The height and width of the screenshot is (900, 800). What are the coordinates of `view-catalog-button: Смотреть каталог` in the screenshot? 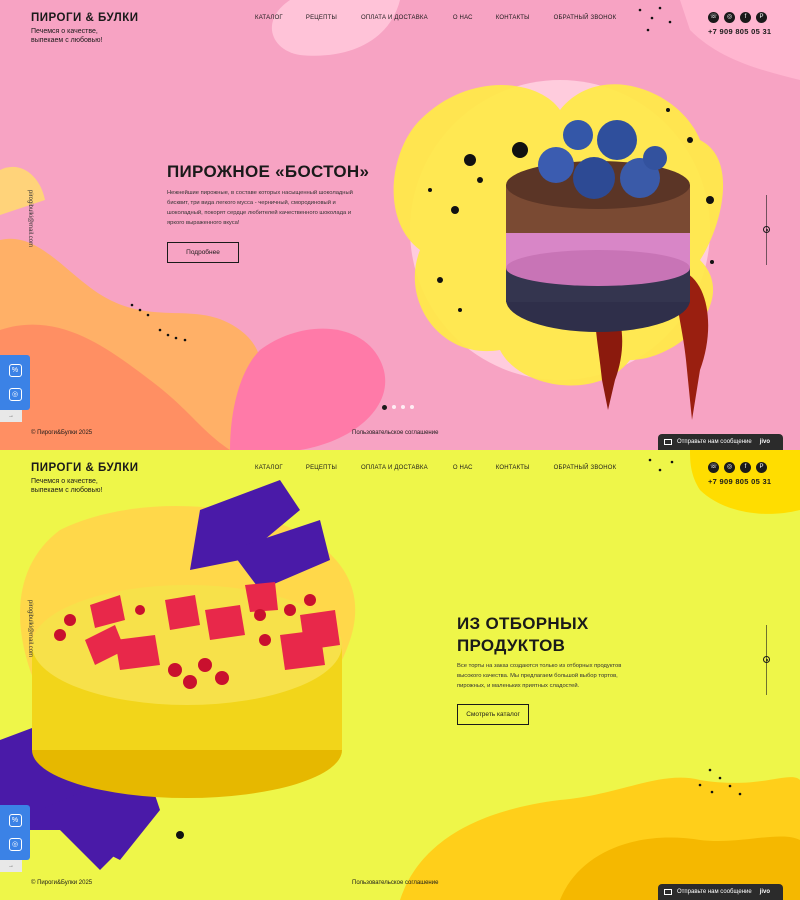 It's located at (493, 714).